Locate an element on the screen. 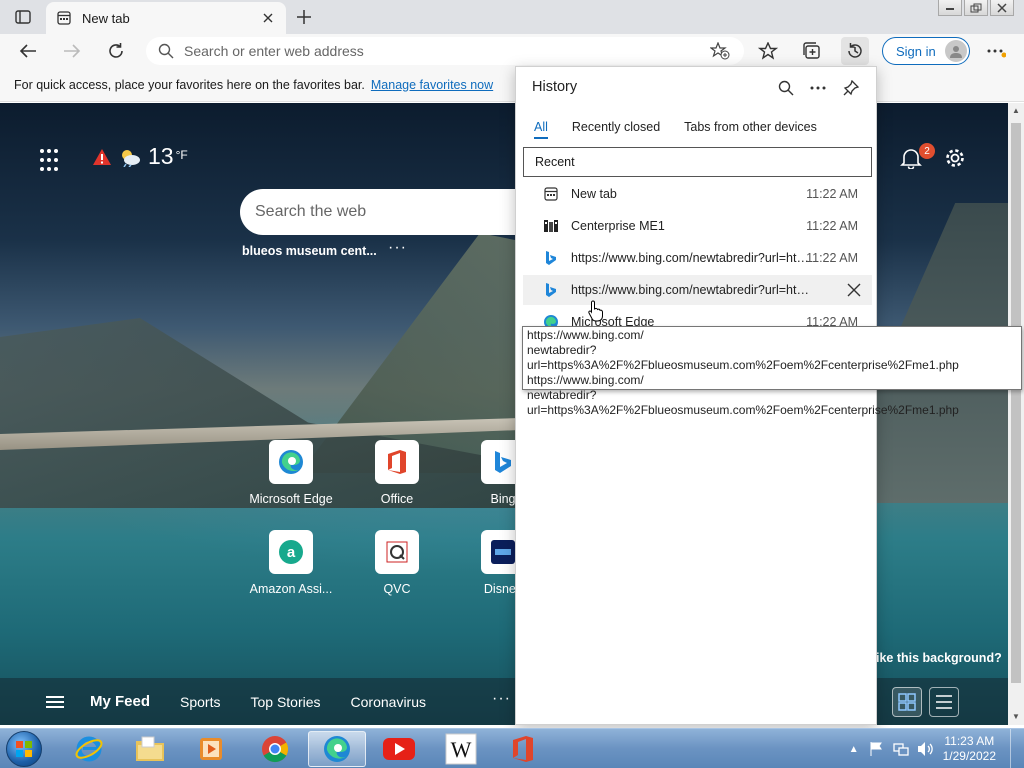 The image size is (1024, 768). taskbar-edge is located at coordinates (337, 749).